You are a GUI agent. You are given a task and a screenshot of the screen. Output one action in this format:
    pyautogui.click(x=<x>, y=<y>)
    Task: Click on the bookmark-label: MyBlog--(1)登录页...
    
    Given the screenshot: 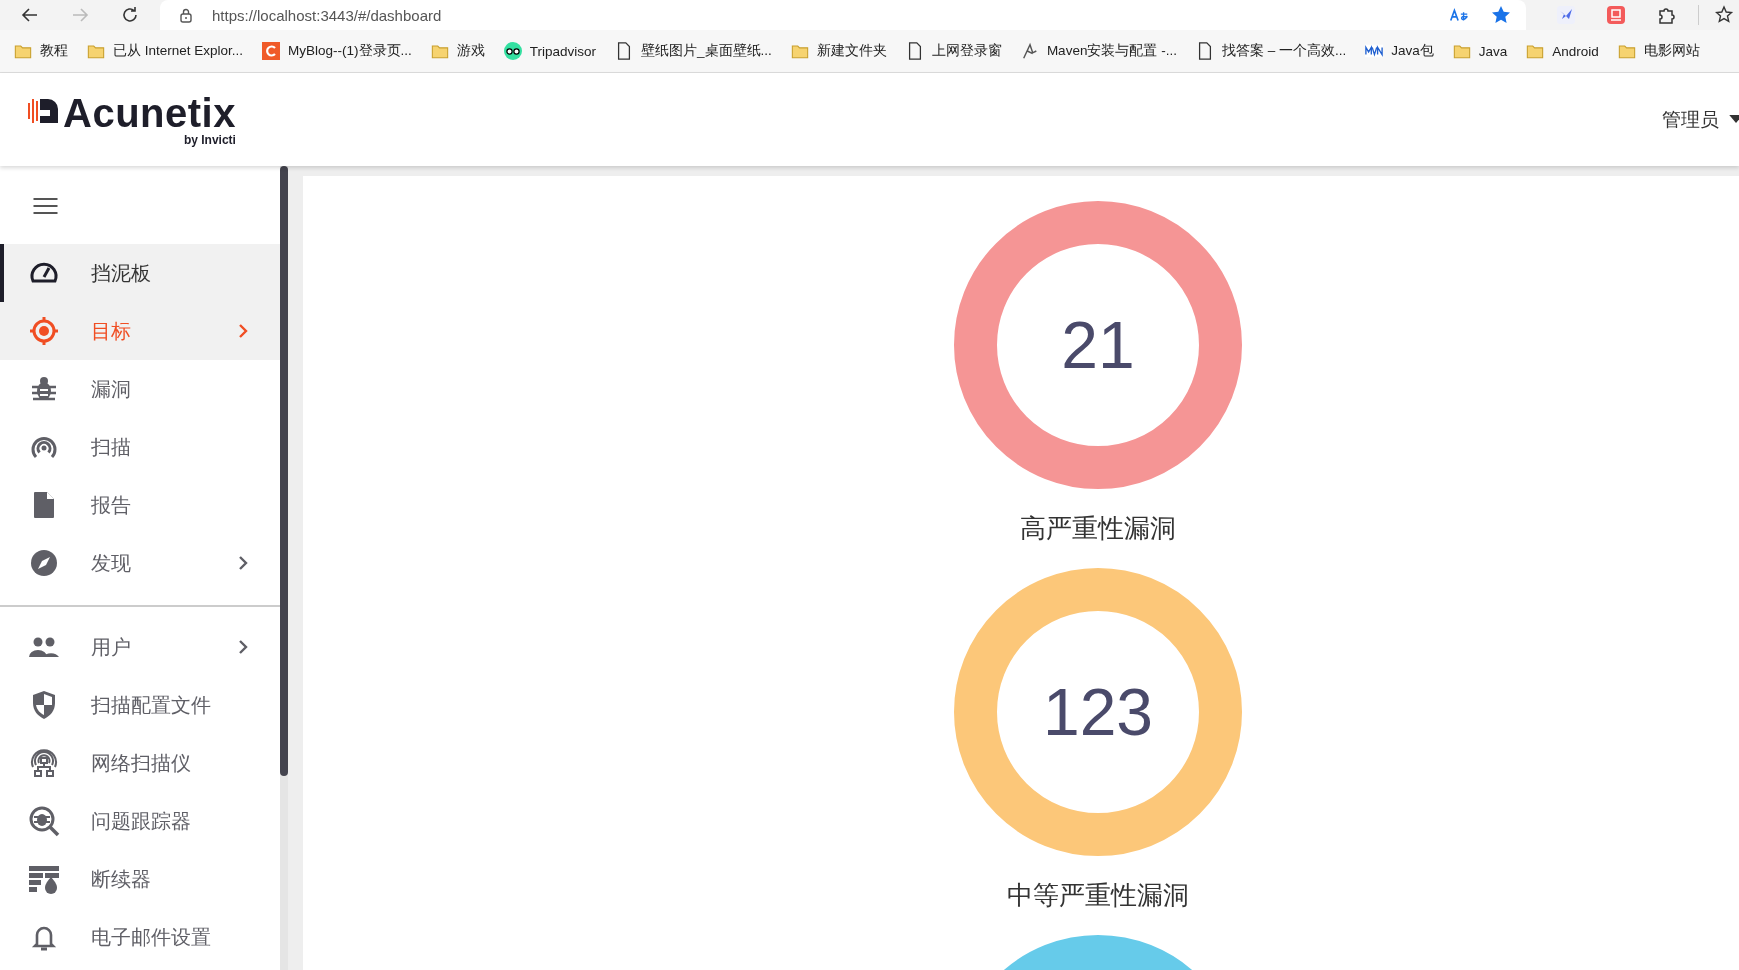 What is the action you would take?
    pyautogui.click(x=350, y=51)
    